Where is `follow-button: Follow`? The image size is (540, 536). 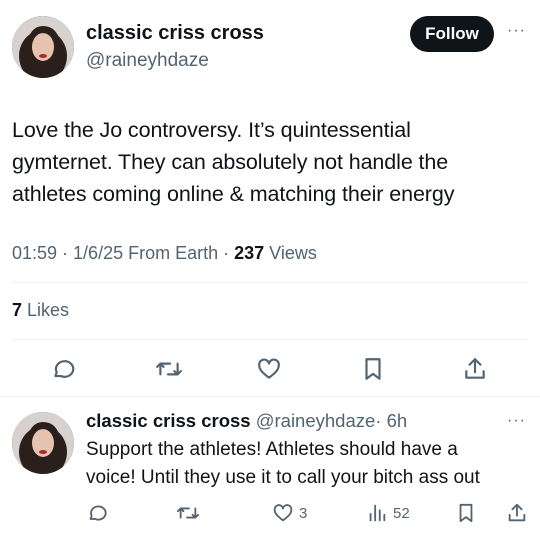
follow-button: Follow is located at coordinates (452, 34).